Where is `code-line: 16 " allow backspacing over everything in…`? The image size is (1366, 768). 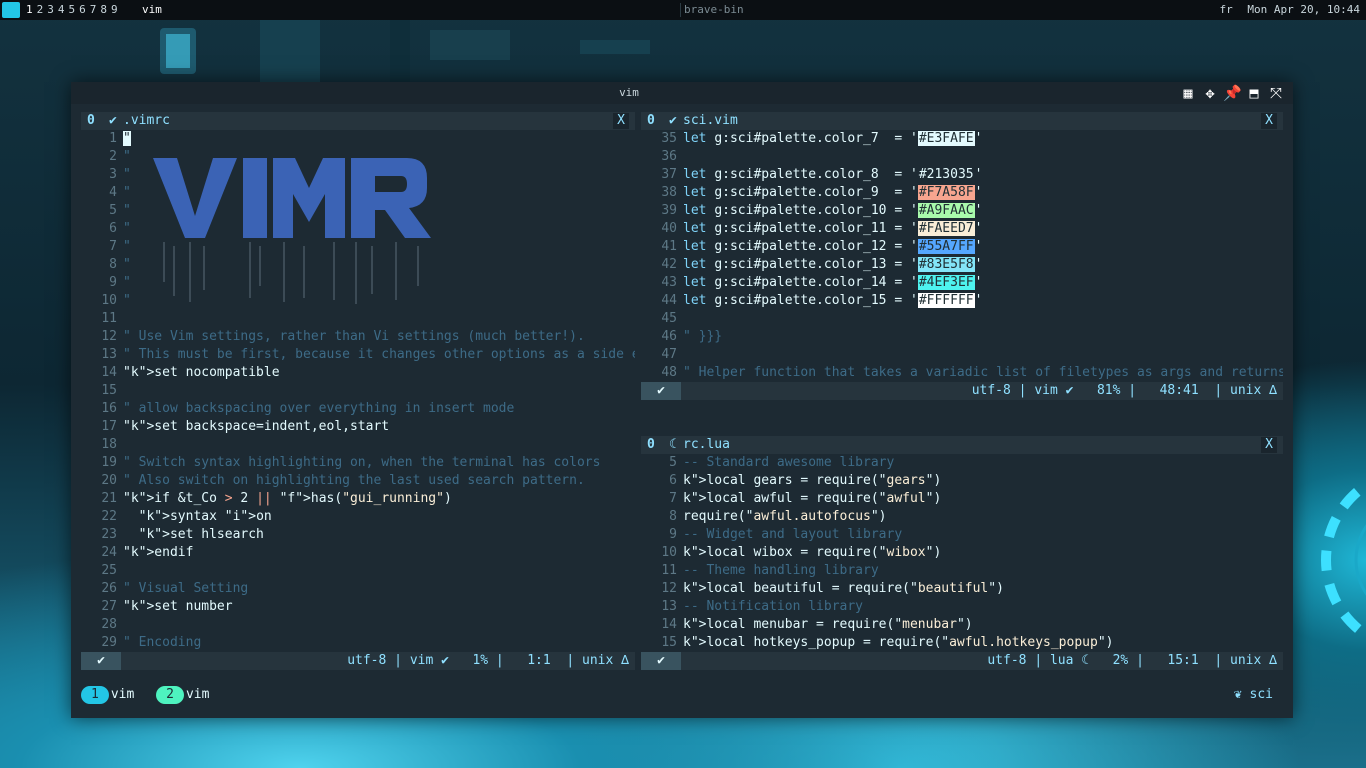
code-line: 16 " allow backspacing over everything in… is located at coordinates (358, 409).